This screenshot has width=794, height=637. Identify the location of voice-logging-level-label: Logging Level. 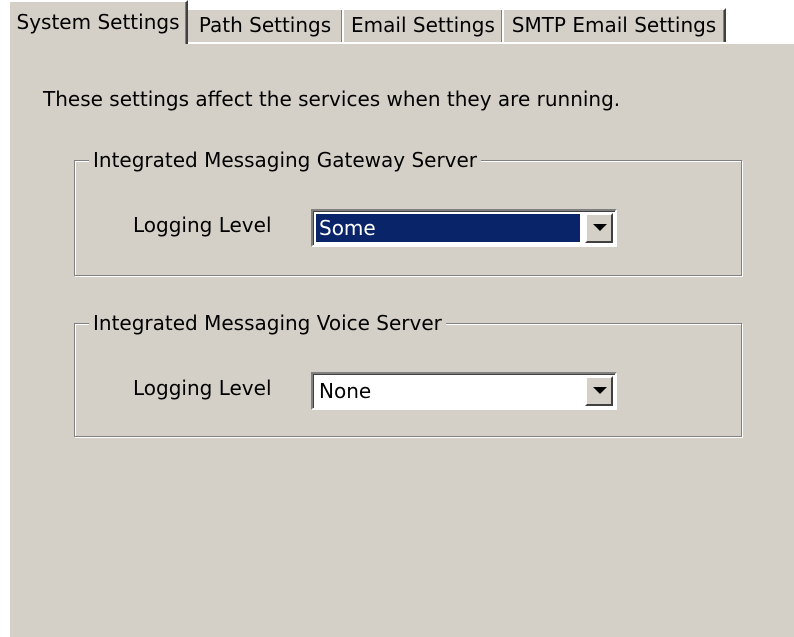
(202, 388).